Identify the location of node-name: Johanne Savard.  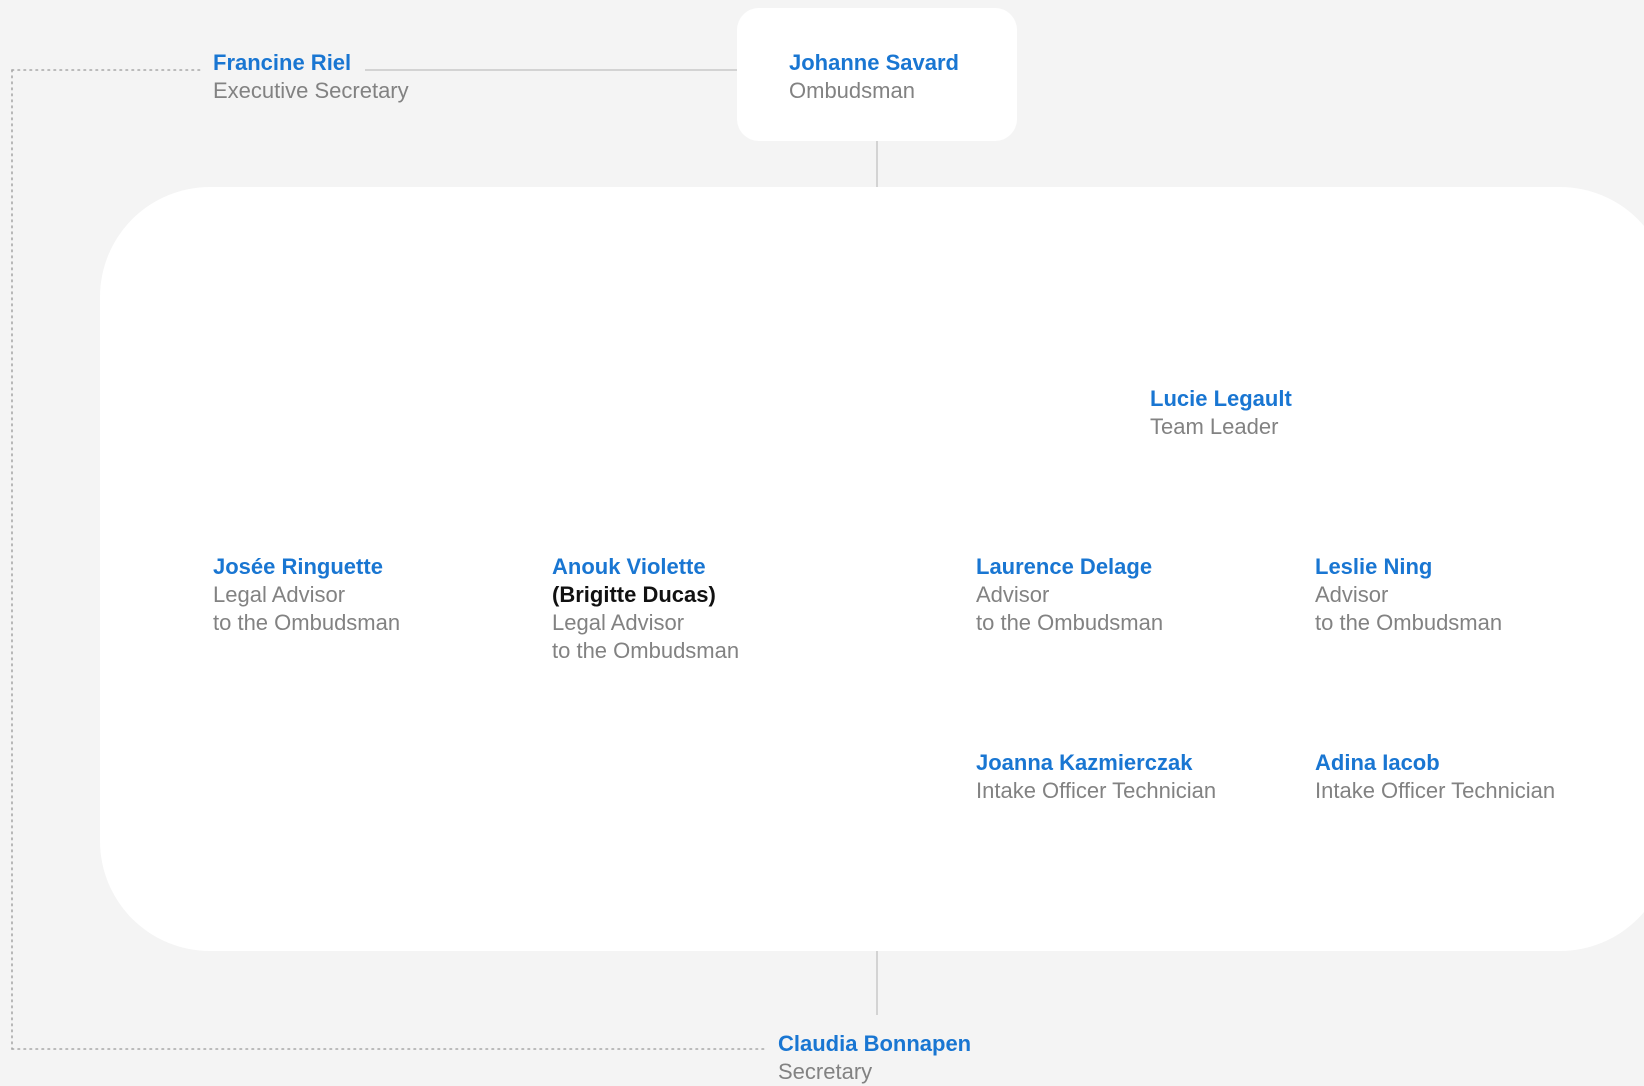
(874, 62).